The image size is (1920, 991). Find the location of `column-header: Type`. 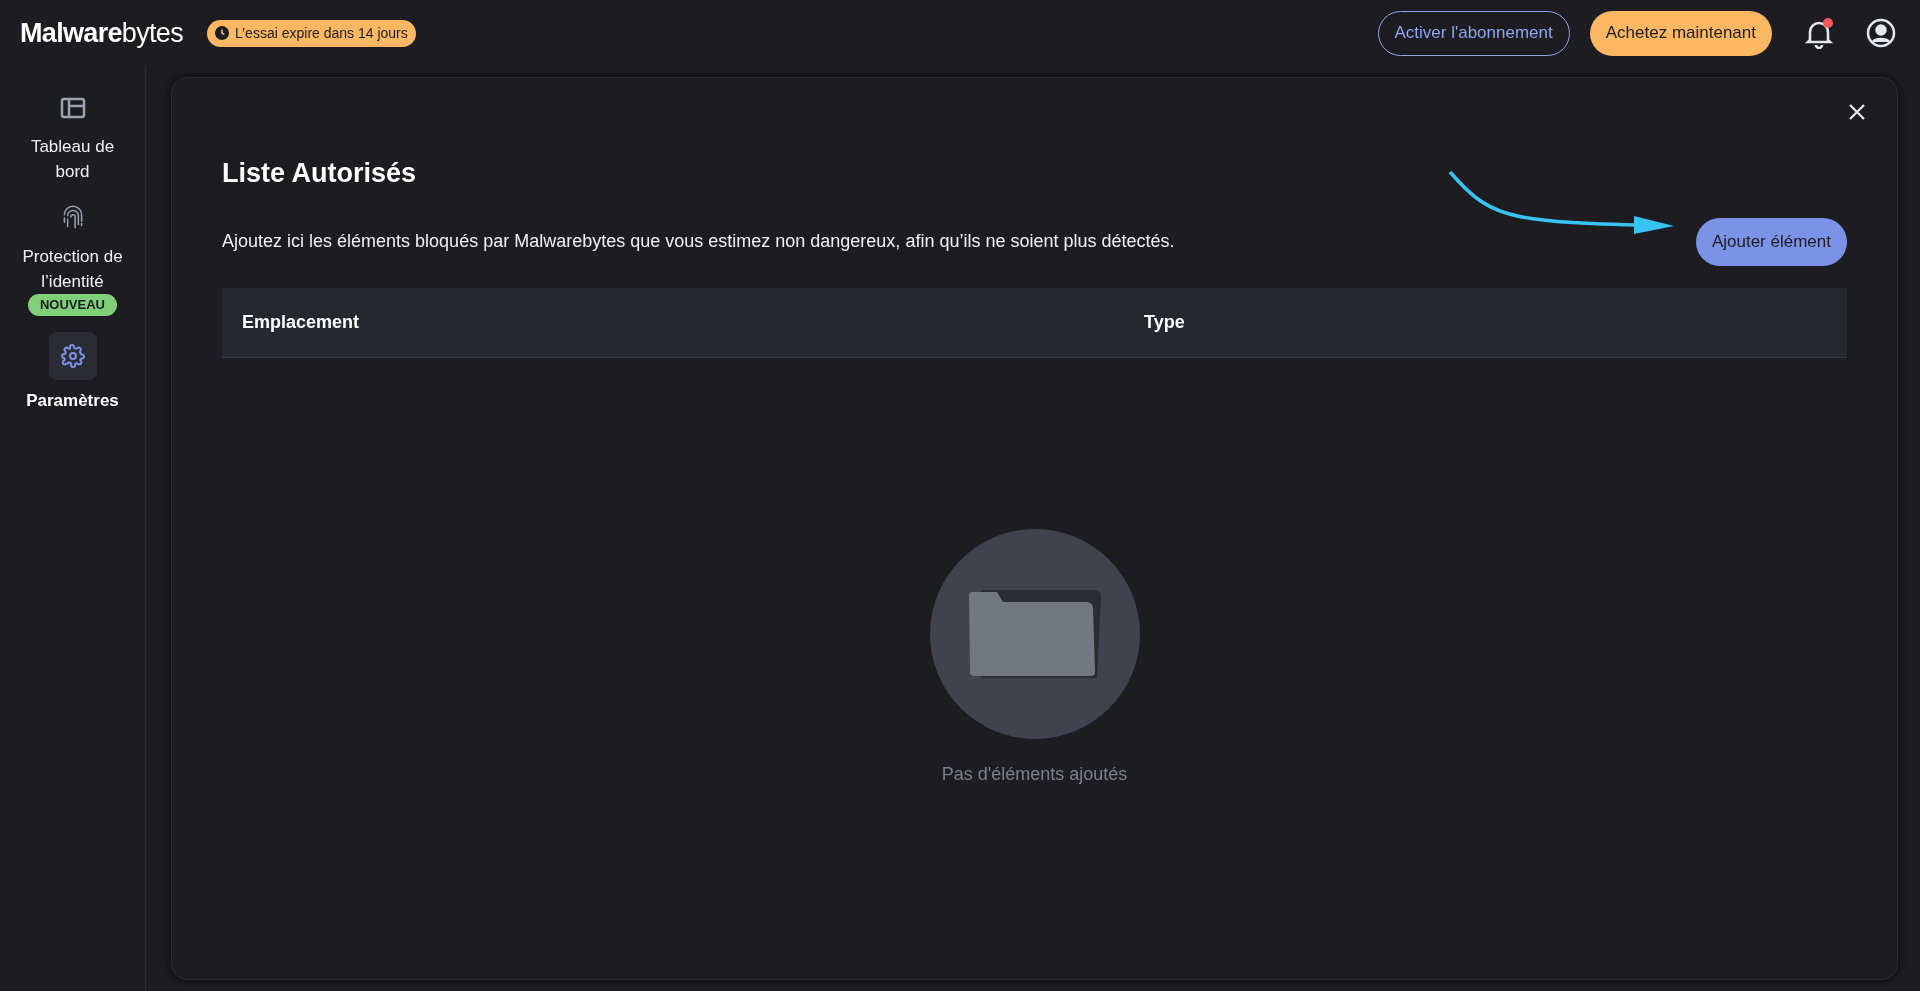

column-header: Type is located at coordinates (1164, 322).